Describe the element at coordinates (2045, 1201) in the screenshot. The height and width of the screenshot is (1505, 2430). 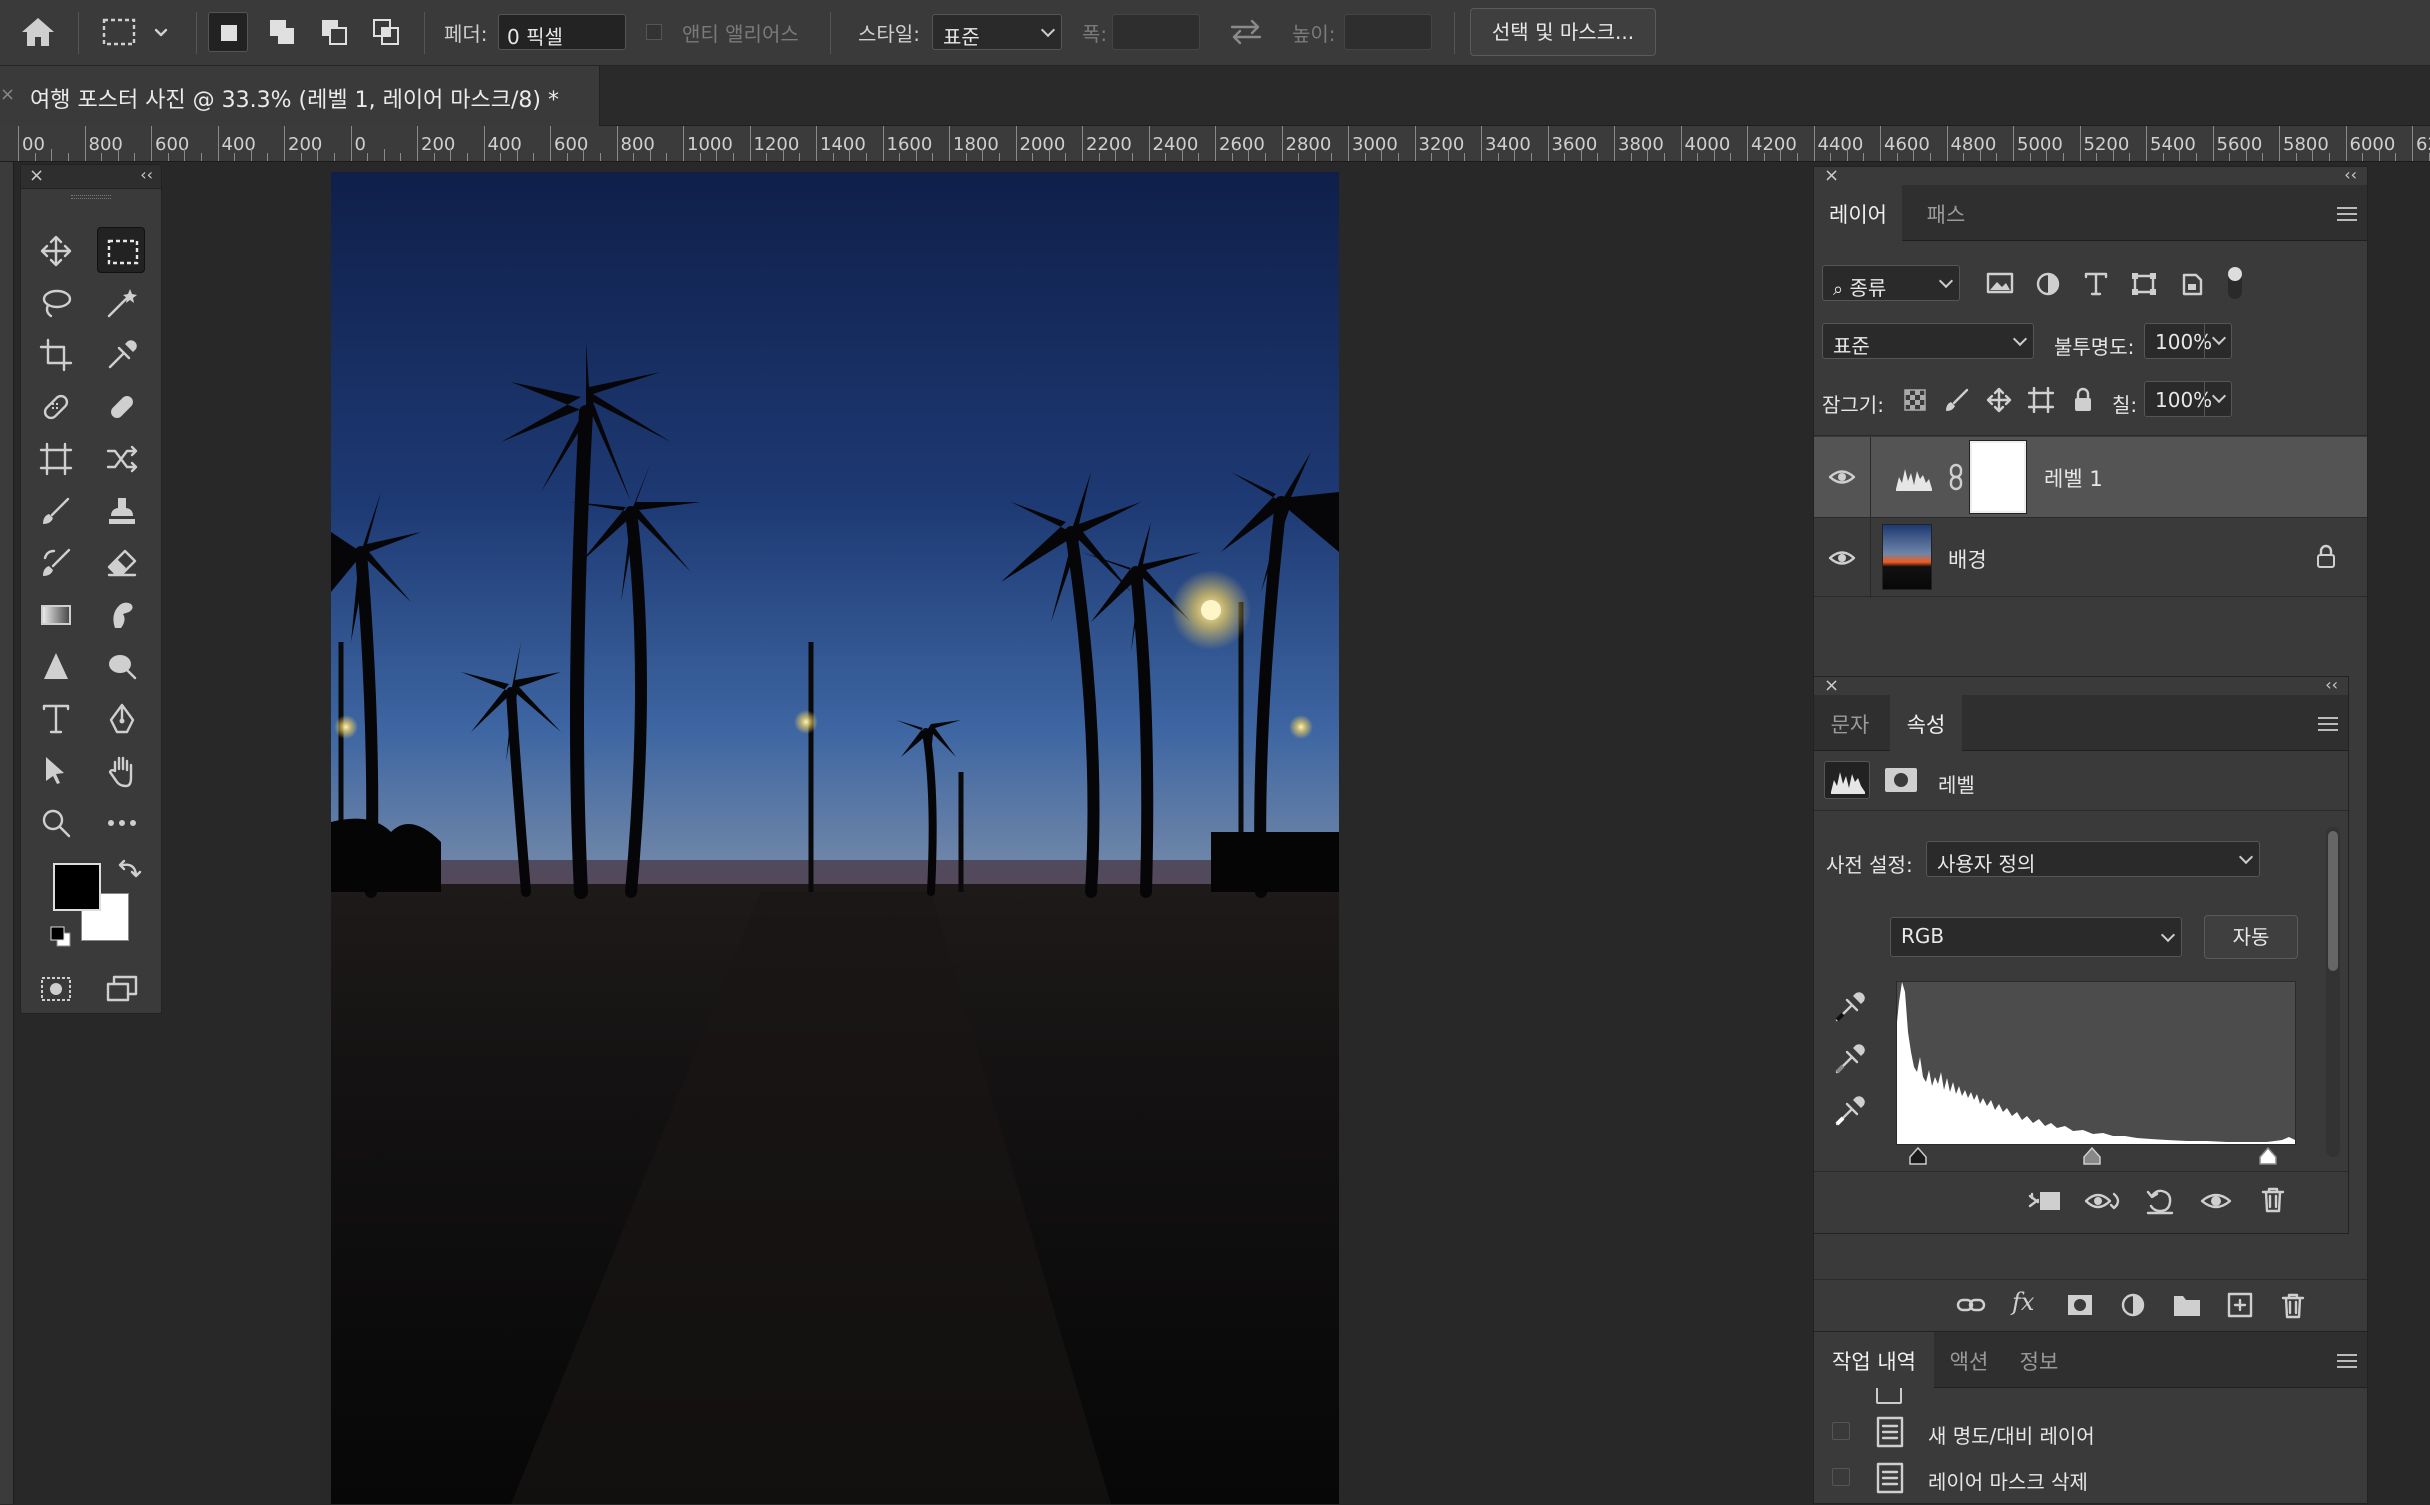
I see `clip-to-layer-icon` at that location.